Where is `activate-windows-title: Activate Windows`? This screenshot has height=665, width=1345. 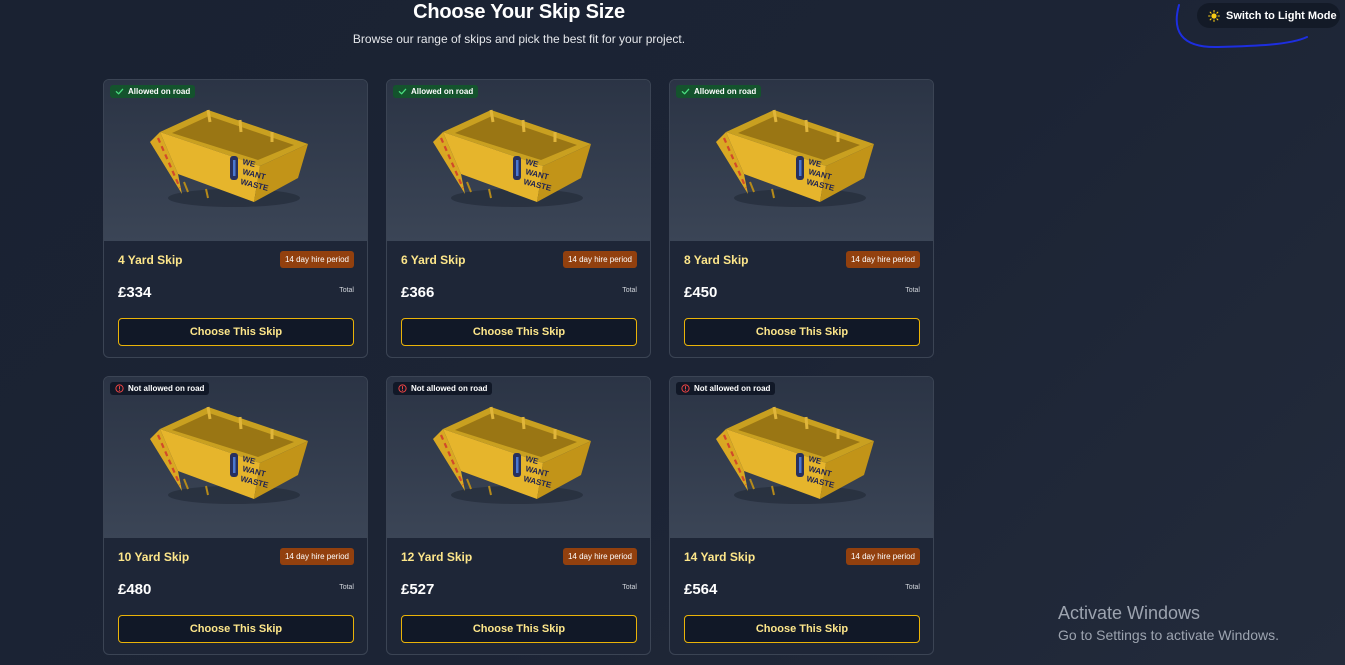 activate-windows-title: Activate Windows is located at coordinates (1129, 613).